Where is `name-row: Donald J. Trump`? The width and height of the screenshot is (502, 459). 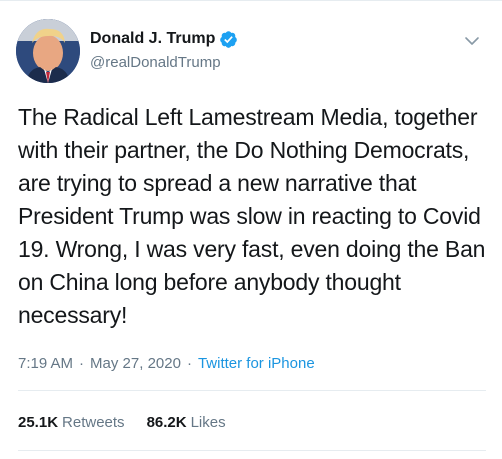 name-row: Donald J. Trump is located at coordinates (164, 39).